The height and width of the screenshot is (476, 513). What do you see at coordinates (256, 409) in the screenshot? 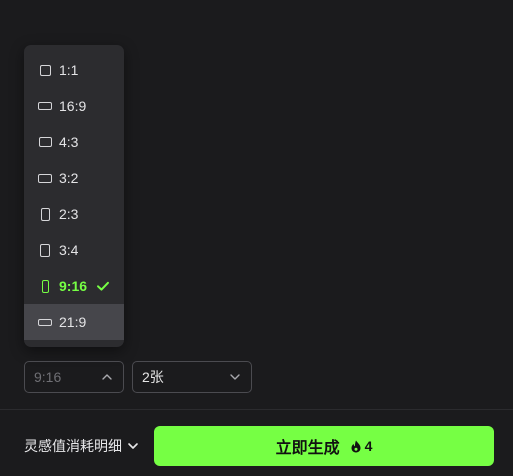
I see `footer-divider` at bounding box center [256, 409].